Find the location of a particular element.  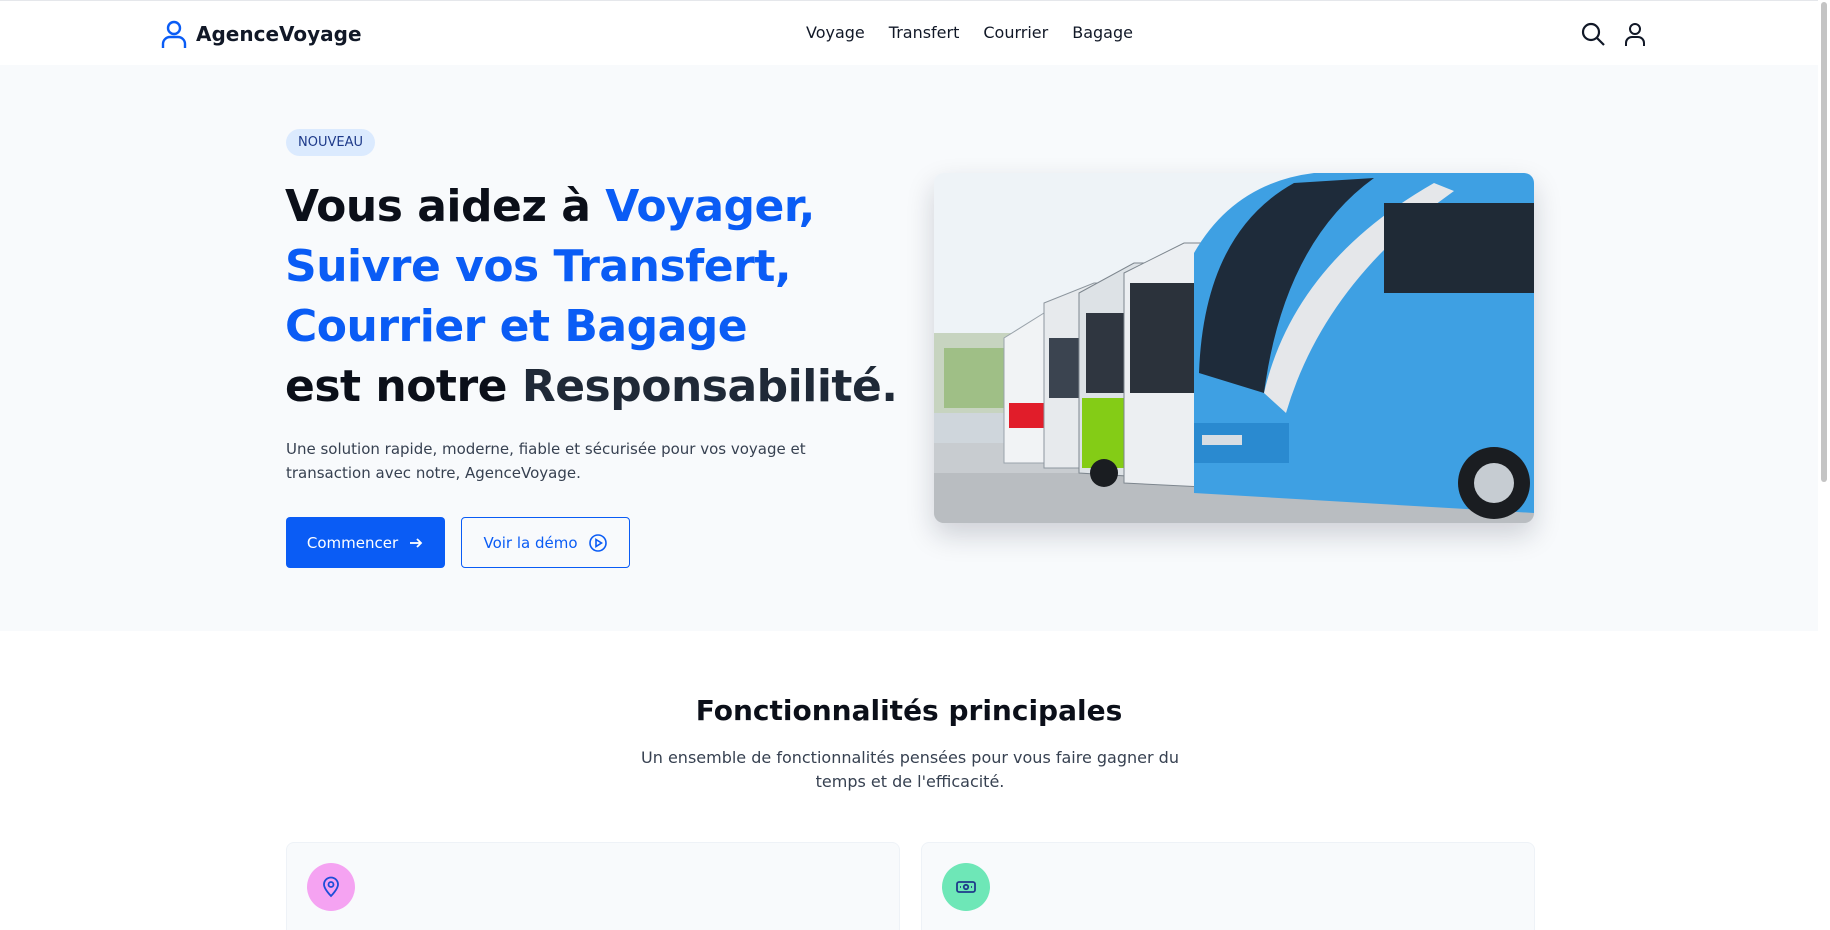

start-button: Commencer is located at coordinates (365, 542).